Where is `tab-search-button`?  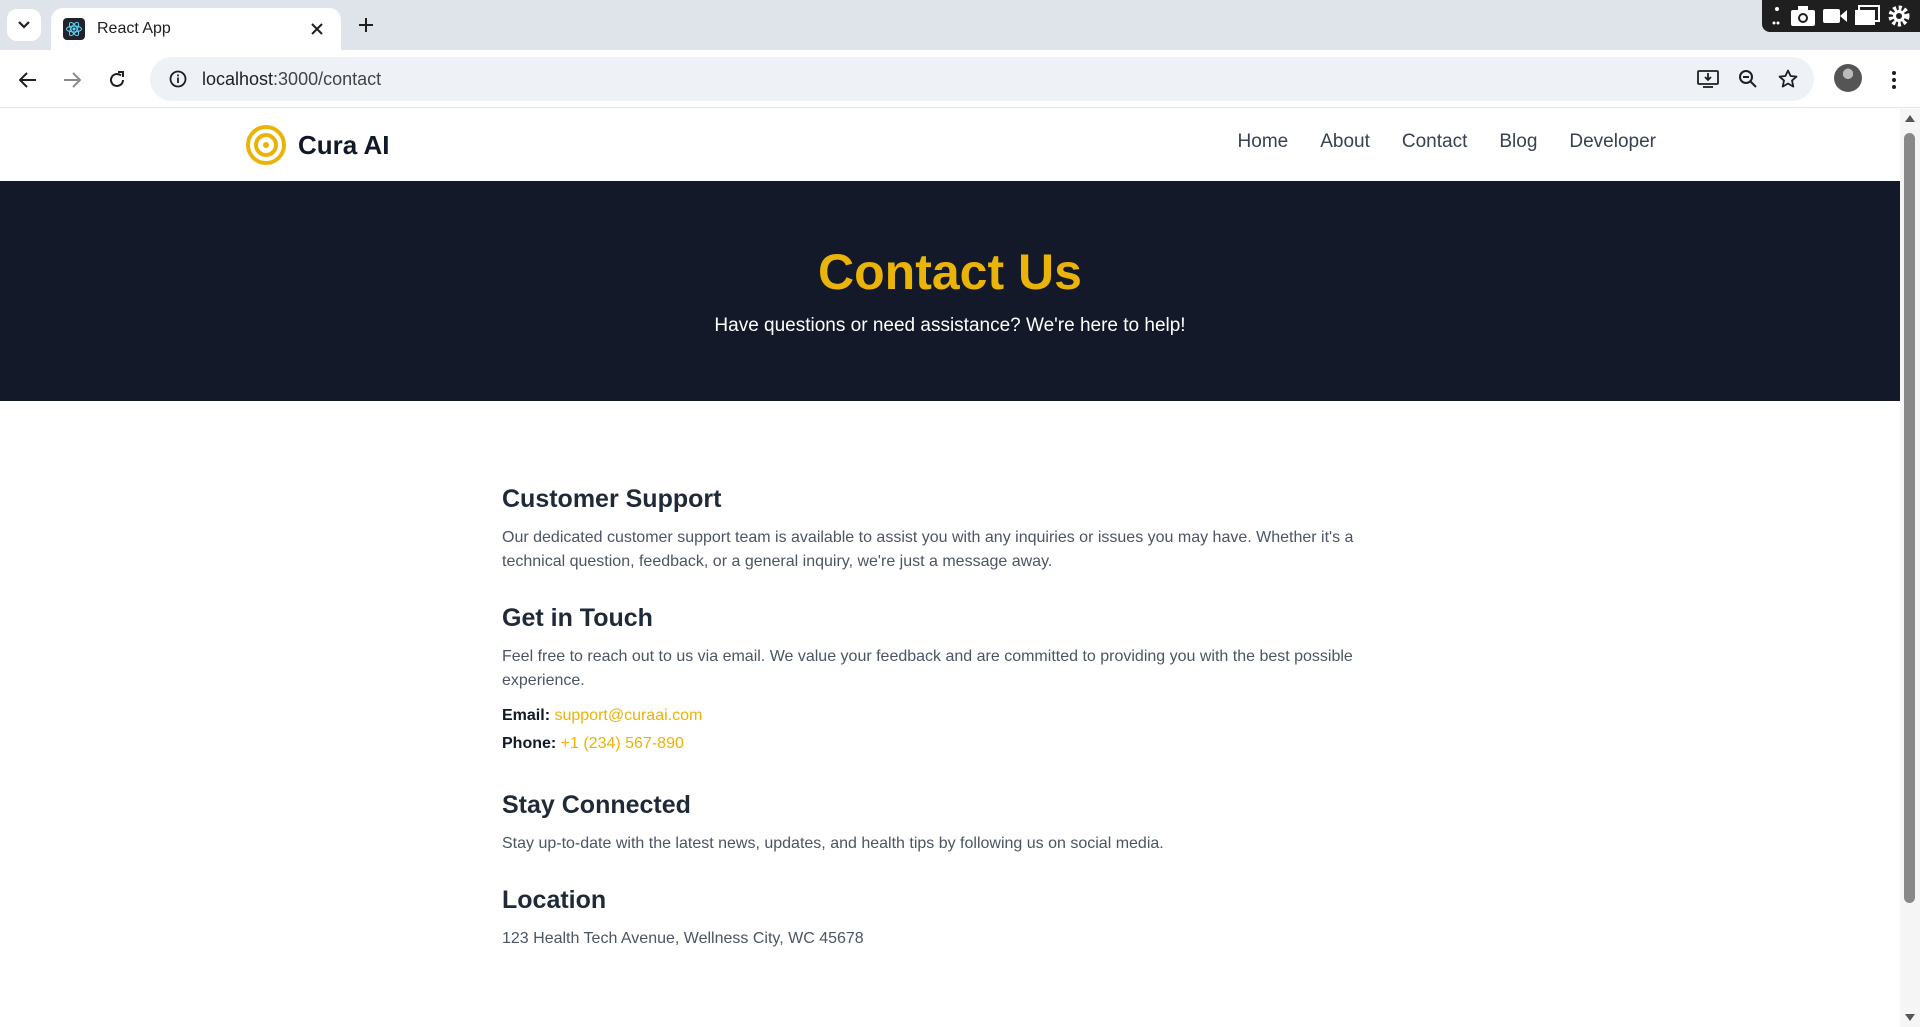 tab-search-button is located at coordinates (24, 25).